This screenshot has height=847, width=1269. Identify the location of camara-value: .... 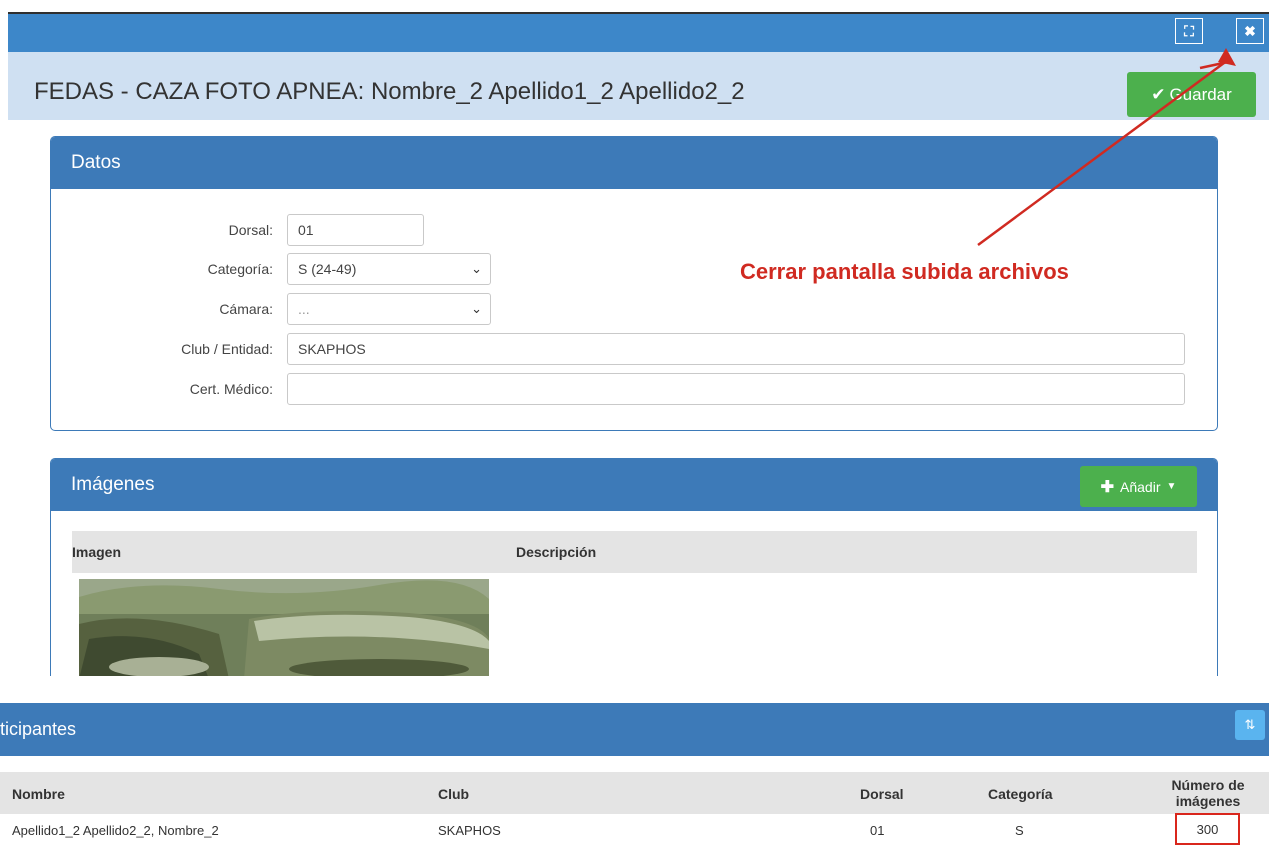
(304, 309).